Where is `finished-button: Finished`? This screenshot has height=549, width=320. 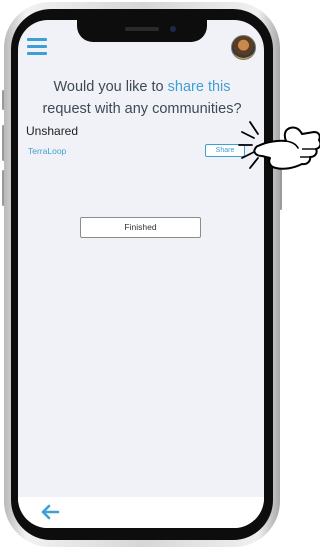 finished-button: Finished is located at coordinates (140, 227).